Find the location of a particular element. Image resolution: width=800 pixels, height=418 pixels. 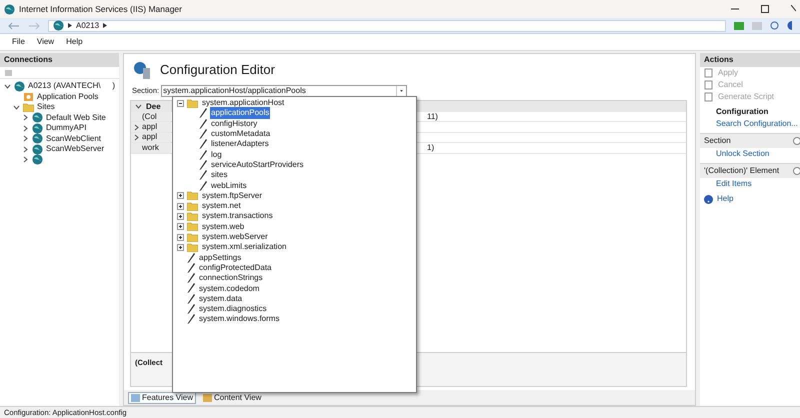

section-item: system.web is located at coordinates (223, 226).